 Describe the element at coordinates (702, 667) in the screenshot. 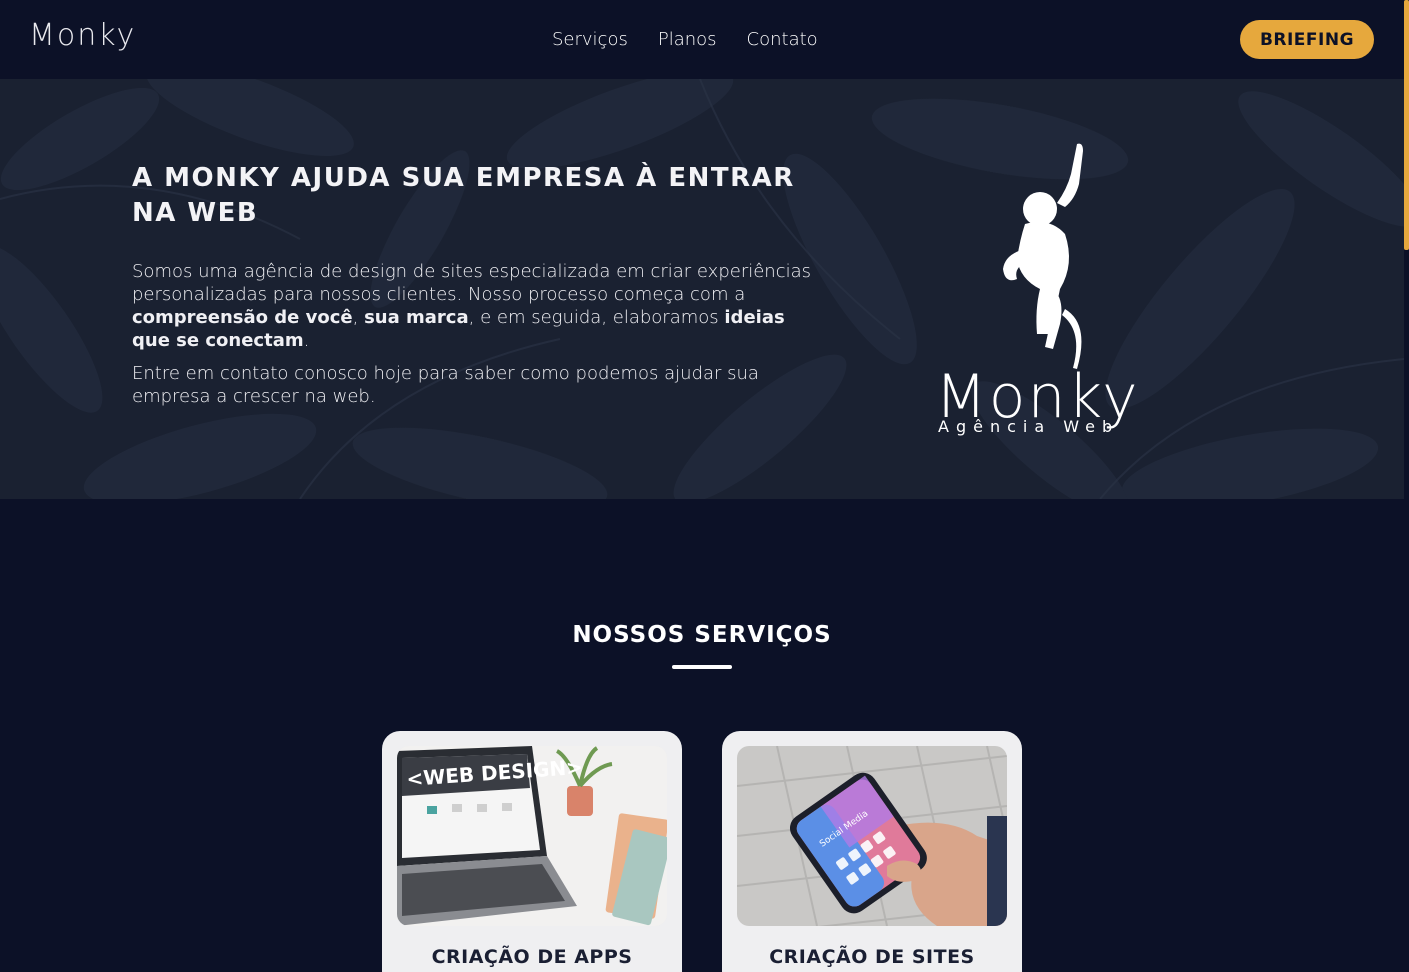

I see `title-underline` at that location.